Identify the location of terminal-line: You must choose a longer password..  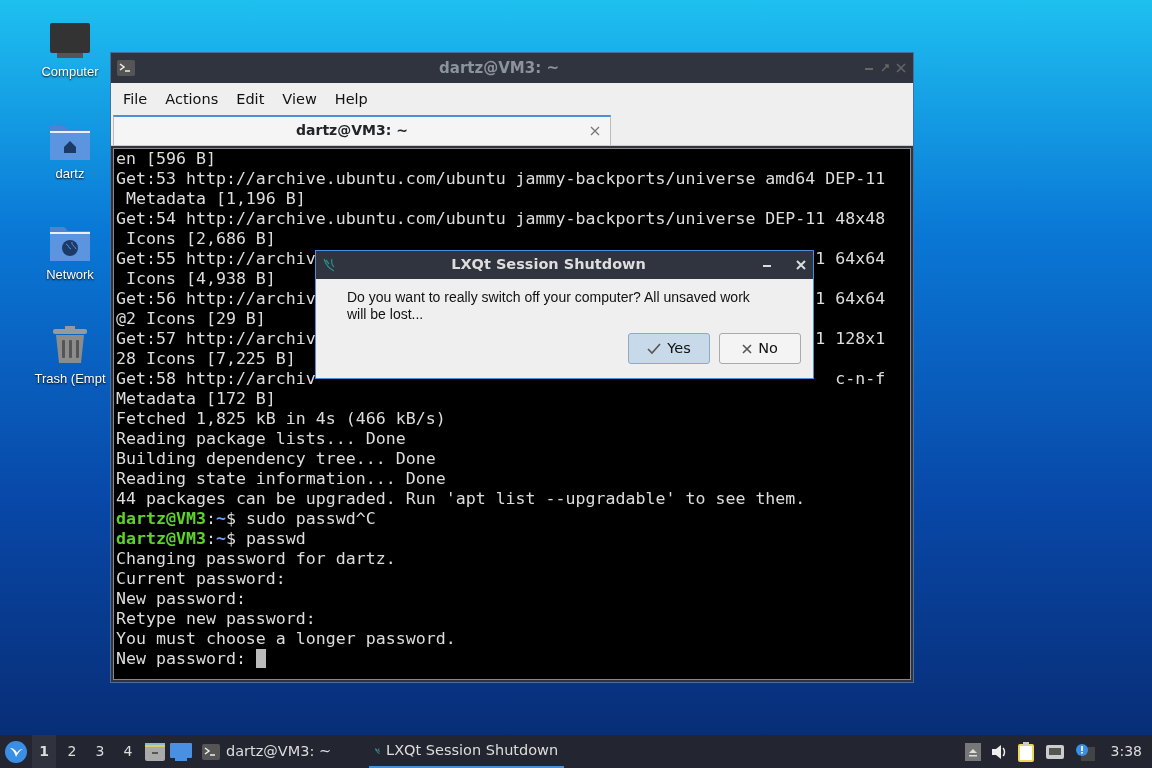
(286, 638).